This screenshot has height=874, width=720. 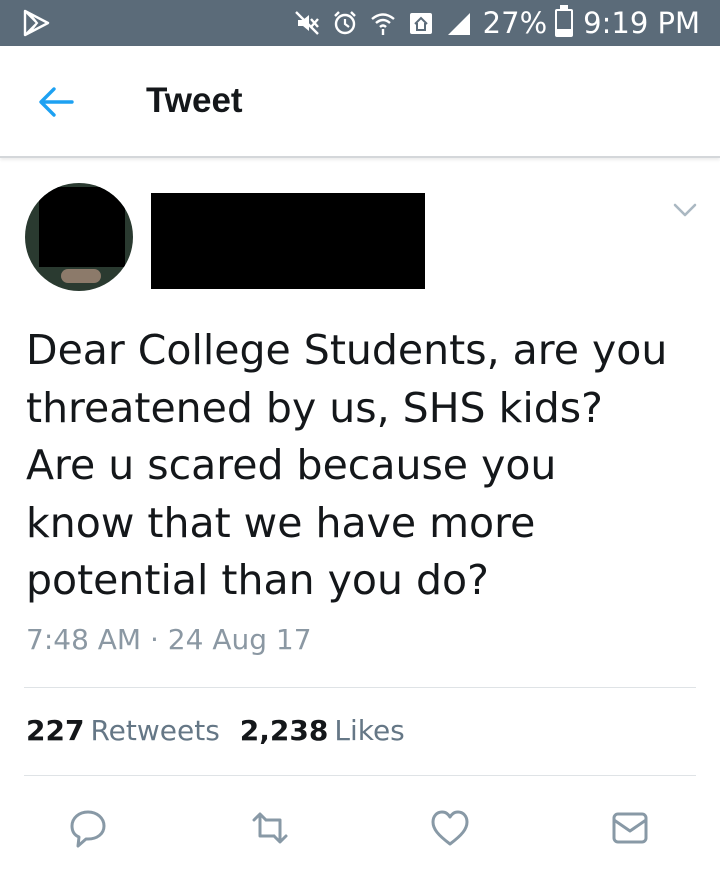 I want to click on header-bar: Tweet, so click(x=360, y=102).